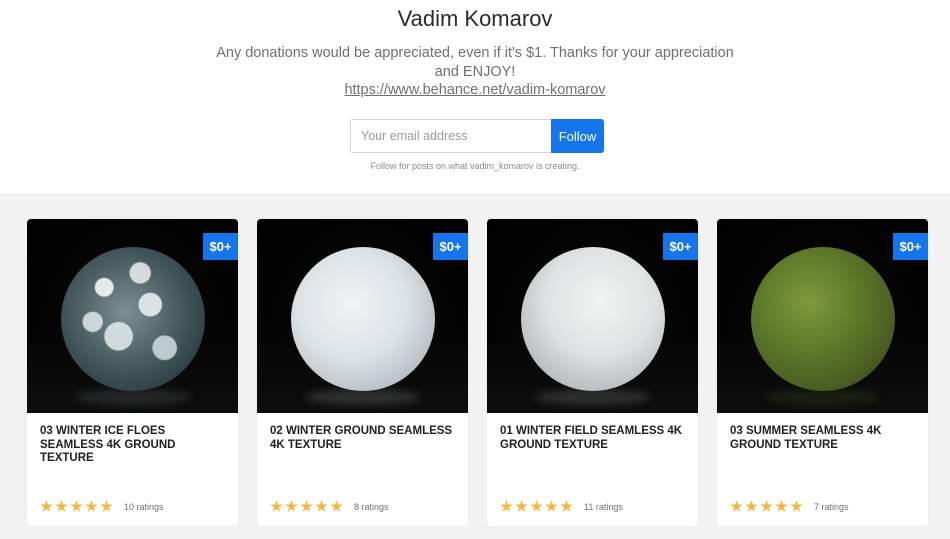  Describe the element at coordinates (831, 506) in the screenshot. I see `rating-count: 7 ratings` at that location.